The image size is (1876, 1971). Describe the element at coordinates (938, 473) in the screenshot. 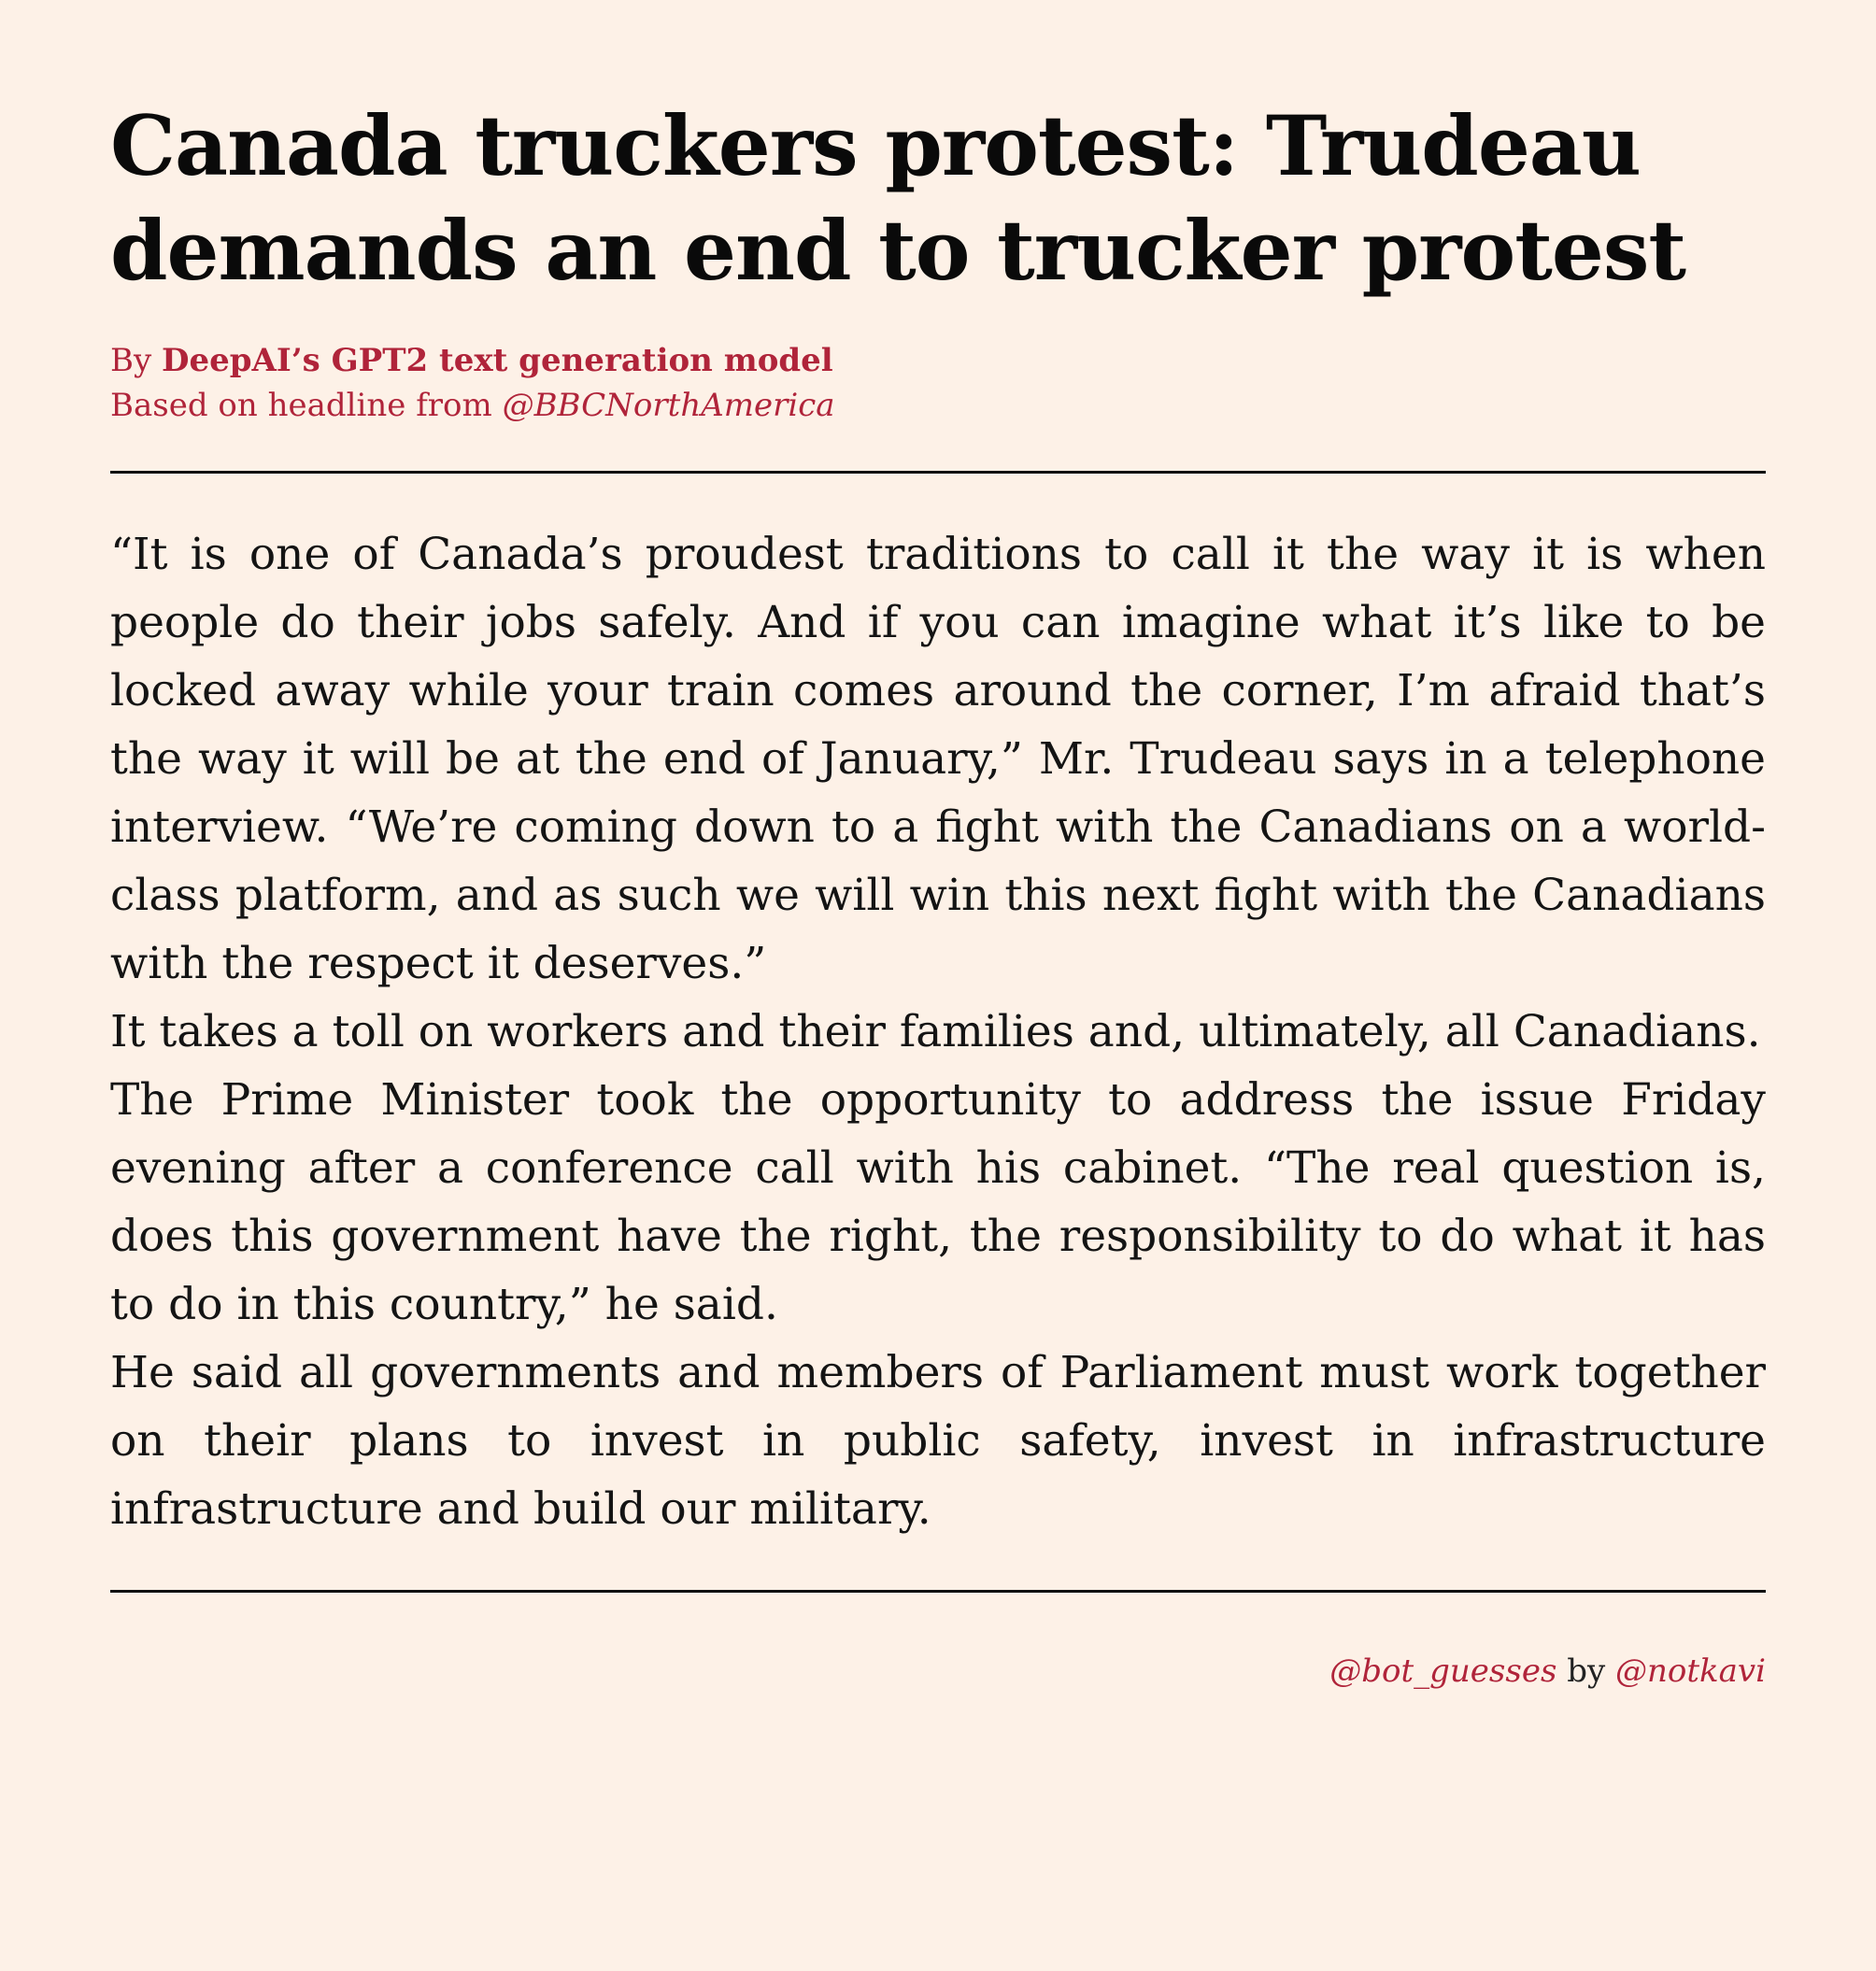

I see `top-divider` at that location.